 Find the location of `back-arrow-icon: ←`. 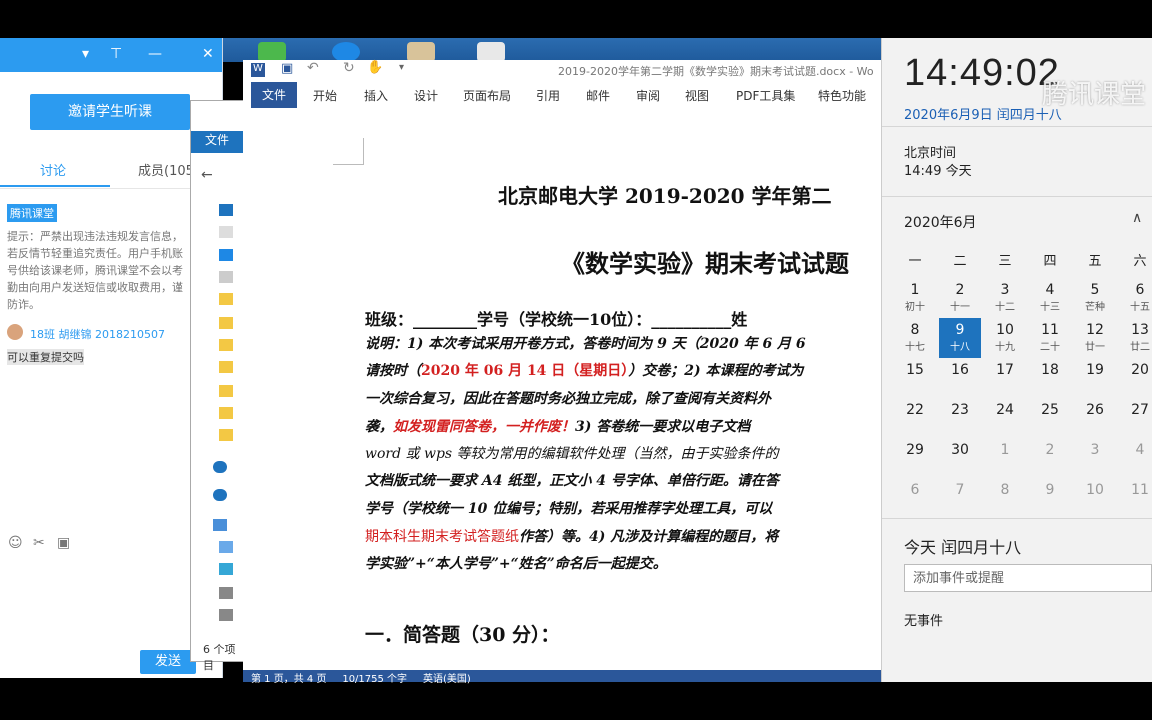

back-arrow-icon: ← is located at coordinates (207, 175).